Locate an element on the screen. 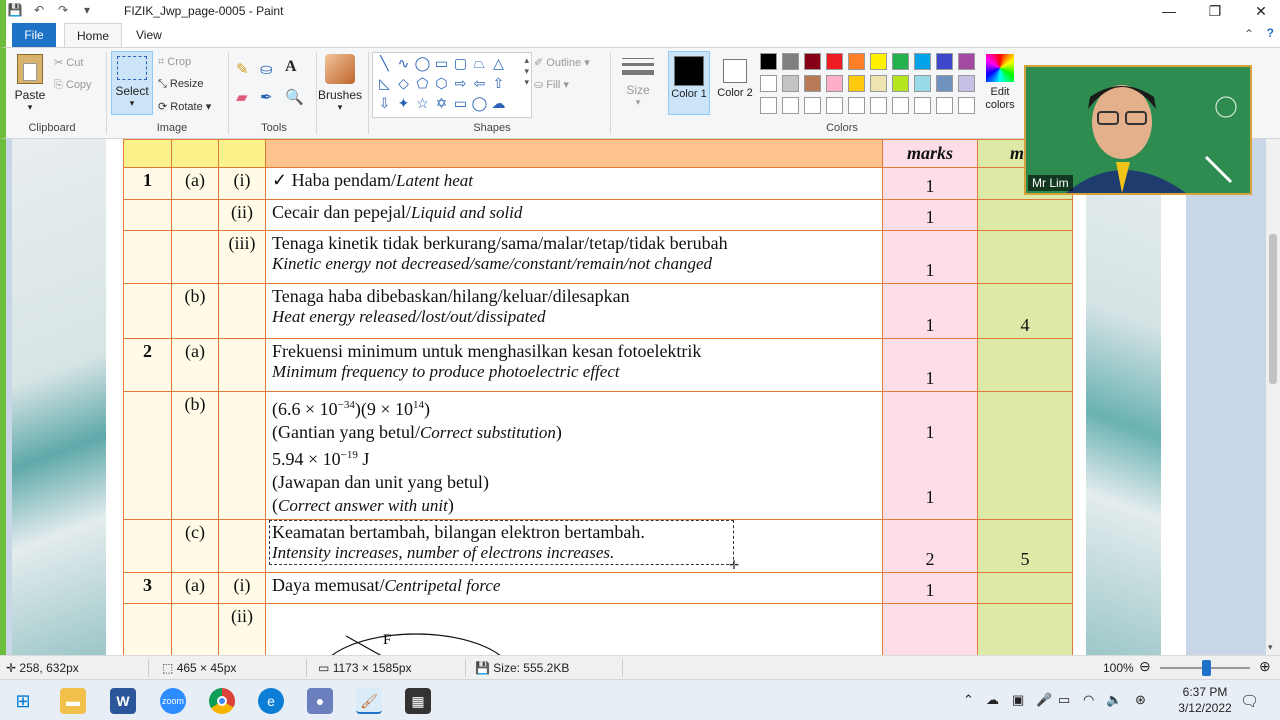  callout-rect-icon: ▭ is located at coordinates (460, 103).